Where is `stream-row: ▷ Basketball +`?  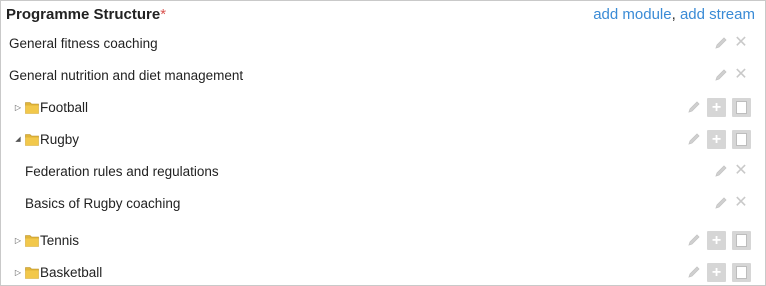
stream-row: ▷ Basketball + is located at coordinates (383, 272).